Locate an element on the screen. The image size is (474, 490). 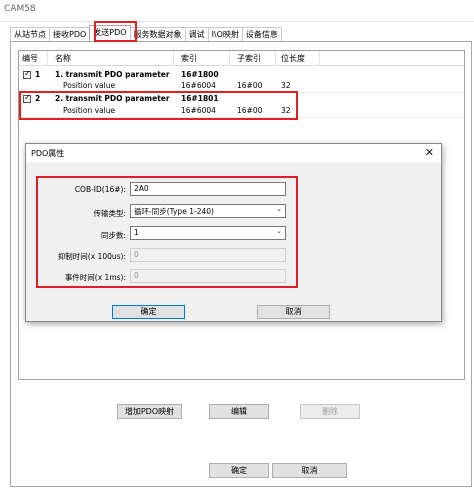
close-icon: ✕ is located at coordinates (429, 152).